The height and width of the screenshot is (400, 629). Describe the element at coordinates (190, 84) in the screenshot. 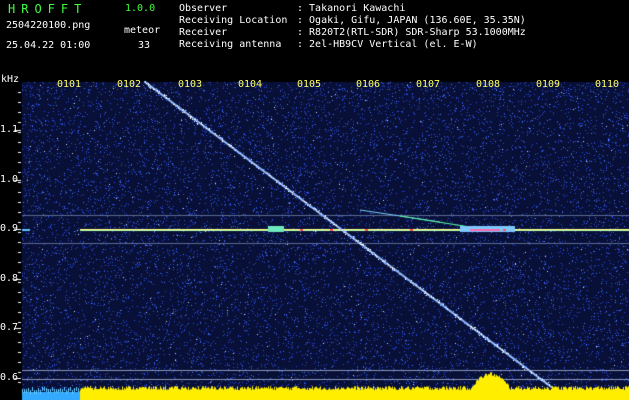

I see `time-tick-0103: 0103` at that location.